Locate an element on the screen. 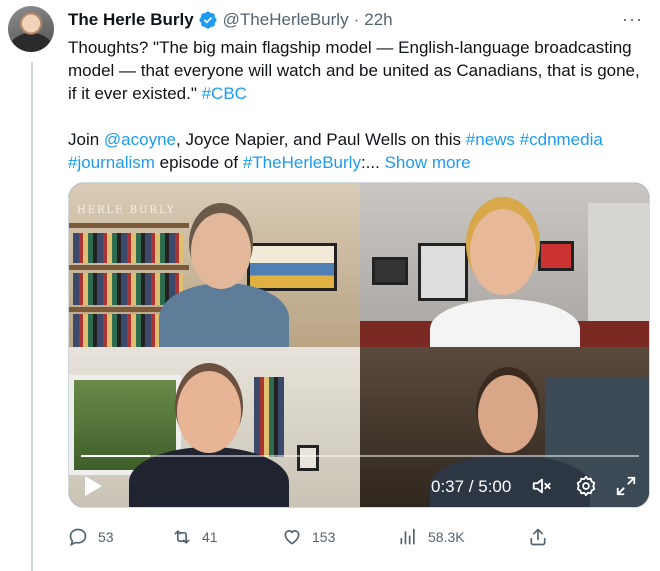  hashtag-cdnmedia: #cdnmedia is located at coordinates (561, 139).